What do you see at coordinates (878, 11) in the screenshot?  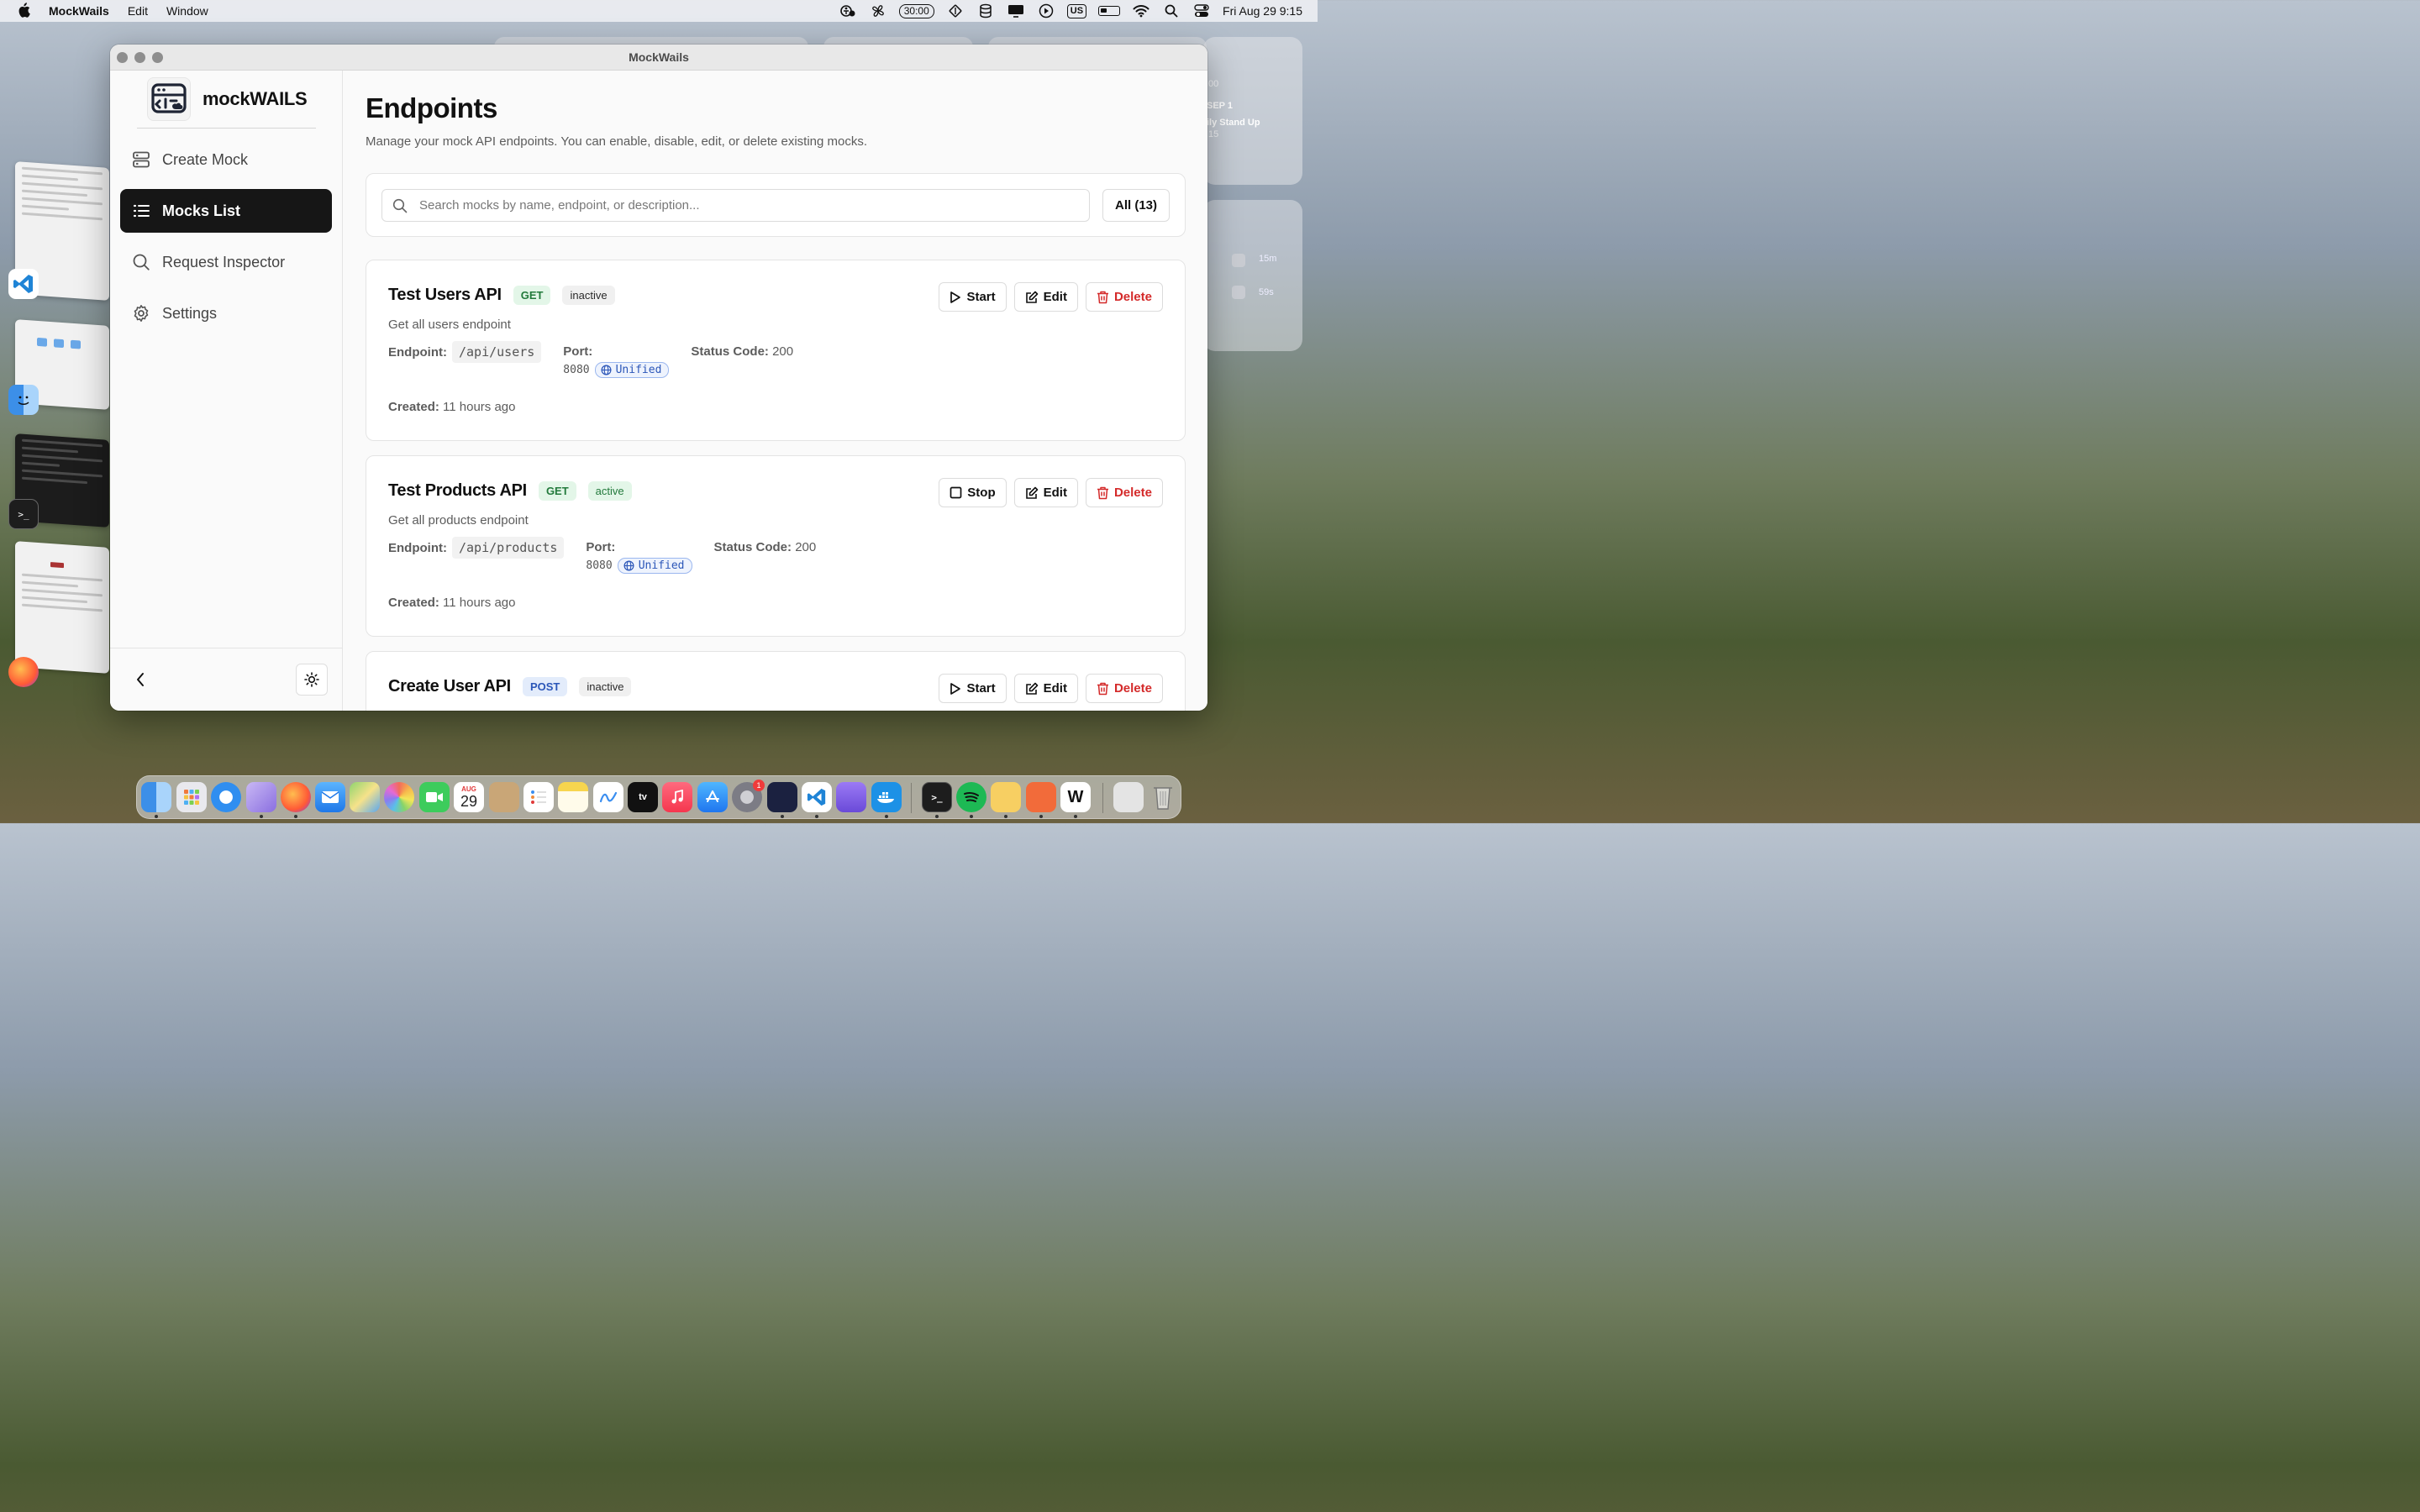 I see `fan-icon` at bounding box center [878, 11].